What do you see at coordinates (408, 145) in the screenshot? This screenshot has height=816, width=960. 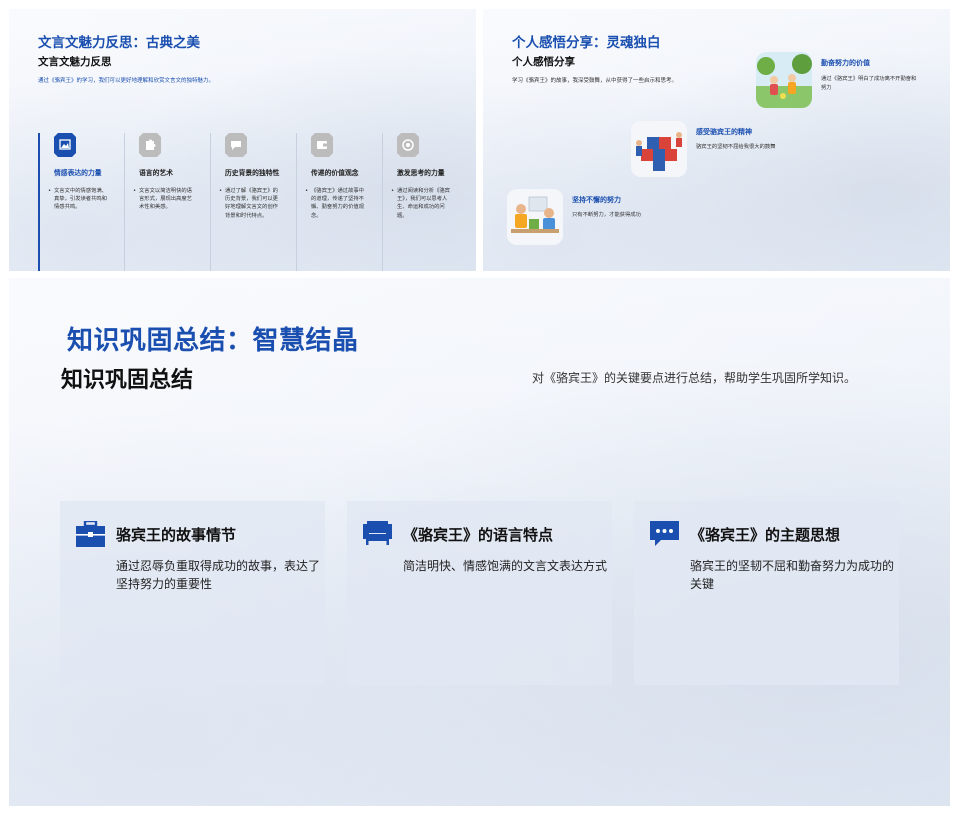 I see `target-icon` at bounding box center [408, 145].